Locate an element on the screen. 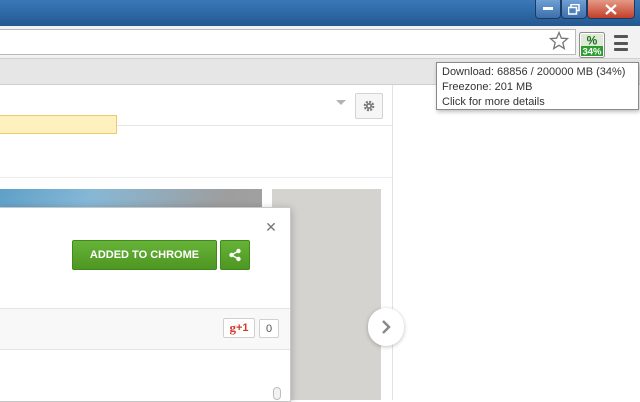 This screenshot has width=640, height=402. google-plus-count: 0 is located at coordinates (269, 328).